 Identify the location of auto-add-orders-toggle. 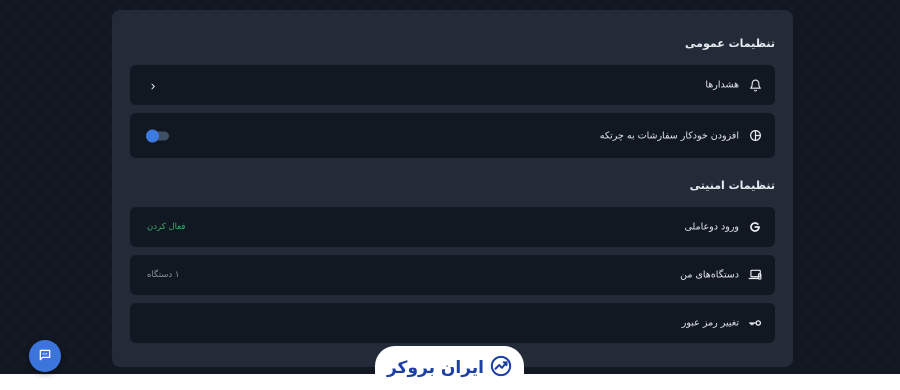
(157, 135).